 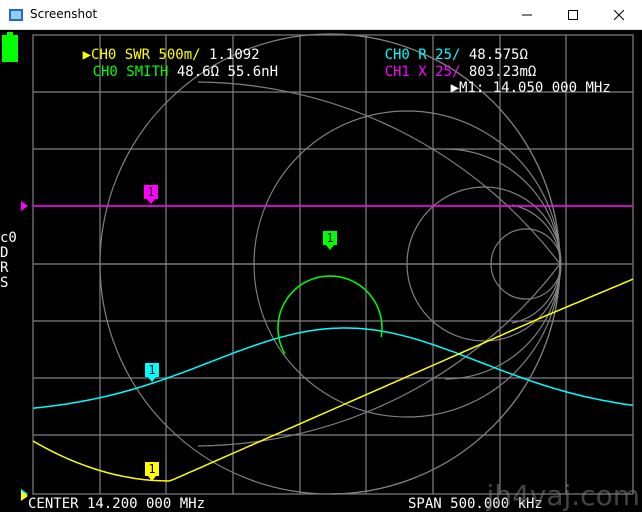 I want to click on minimize-icon, so click(x=527, y=15).